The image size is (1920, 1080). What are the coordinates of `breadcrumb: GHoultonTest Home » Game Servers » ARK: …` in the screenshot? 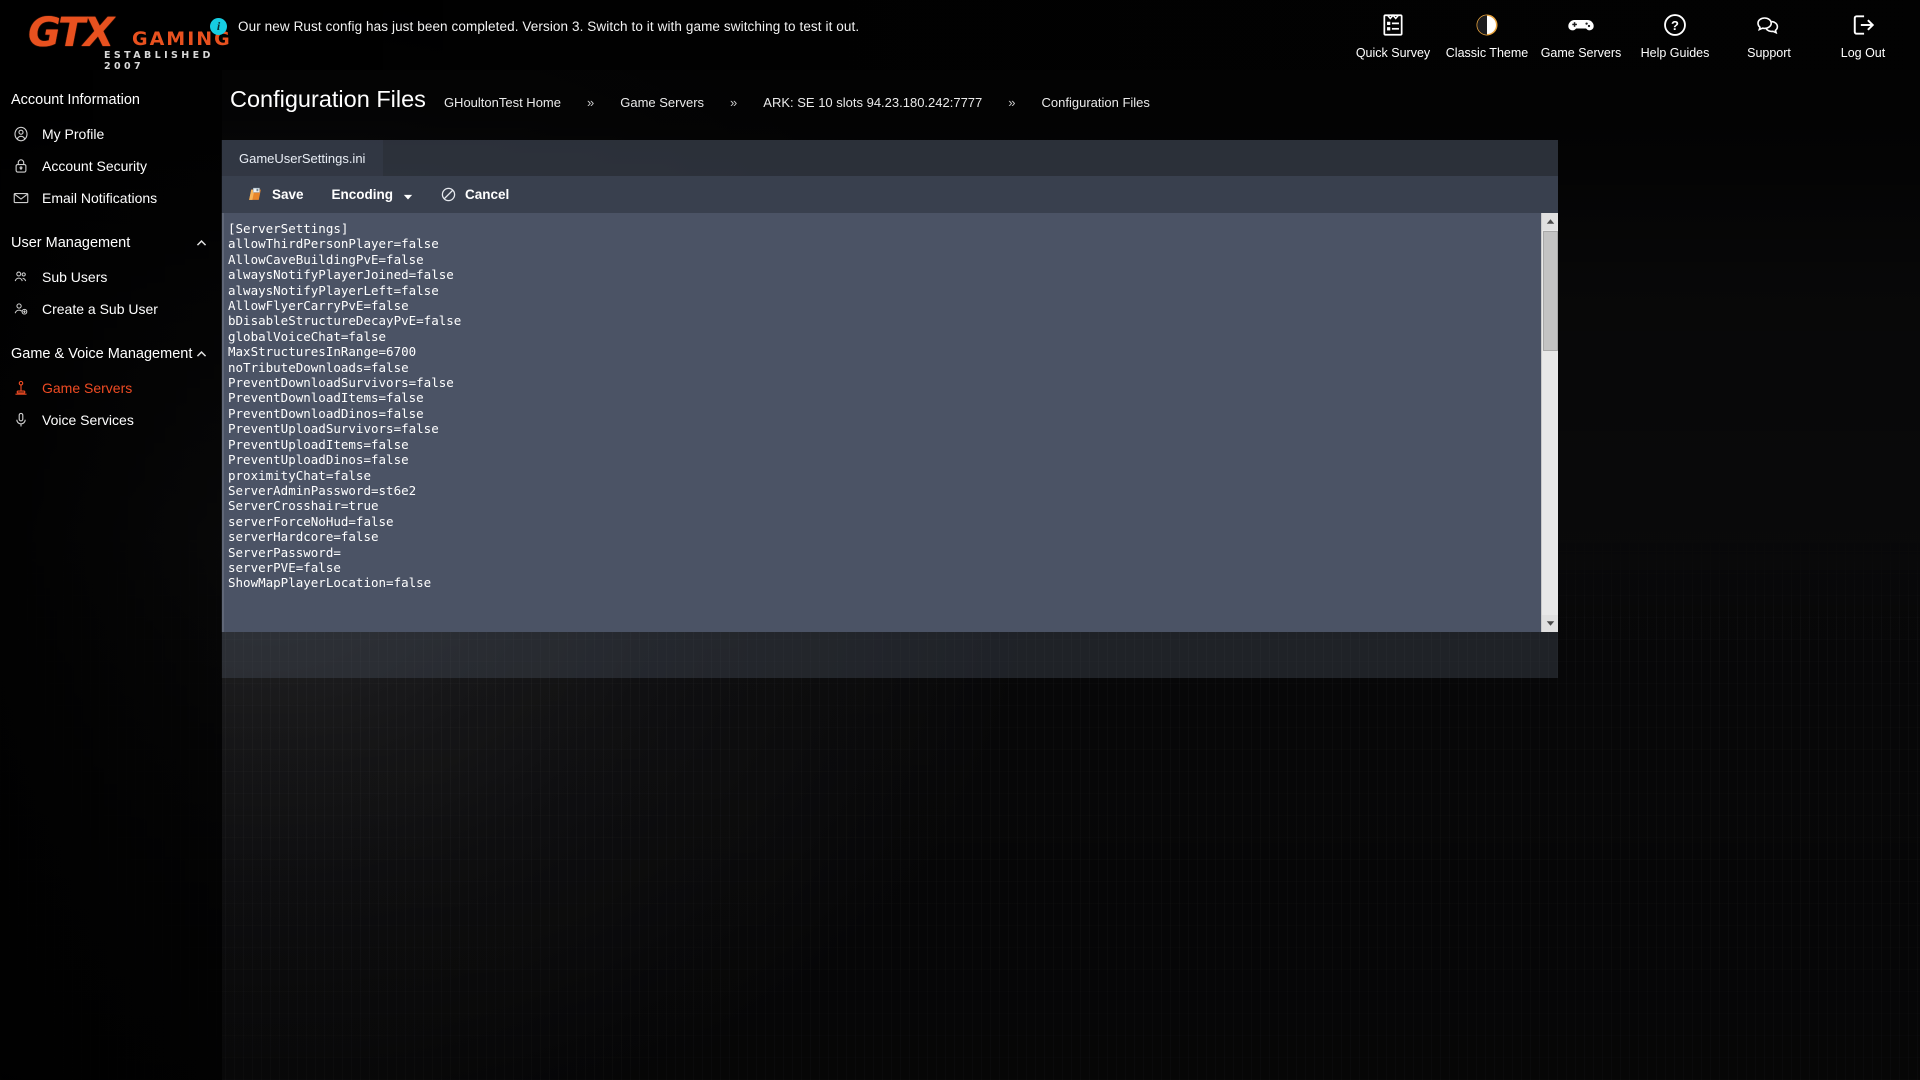 It's located at (797, 102).